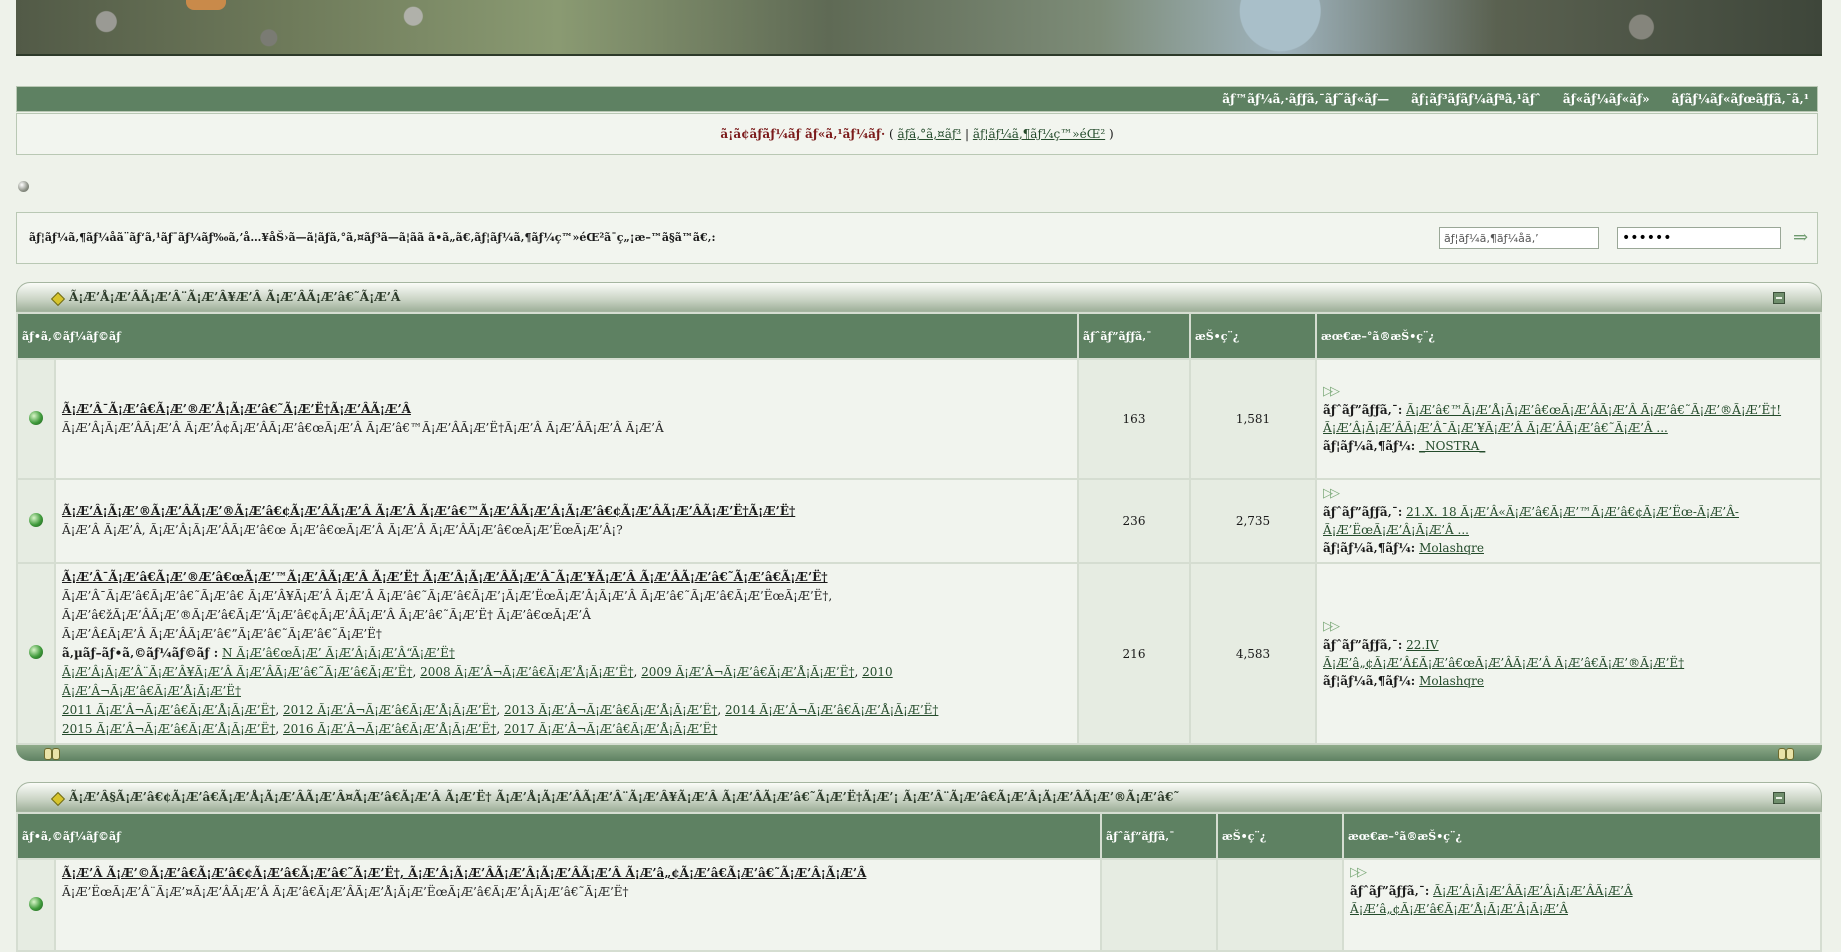  Describe the element at coordinates (1802, 238) in the screenshot. I see `submit-arrow-icon: ⇒` at that location.